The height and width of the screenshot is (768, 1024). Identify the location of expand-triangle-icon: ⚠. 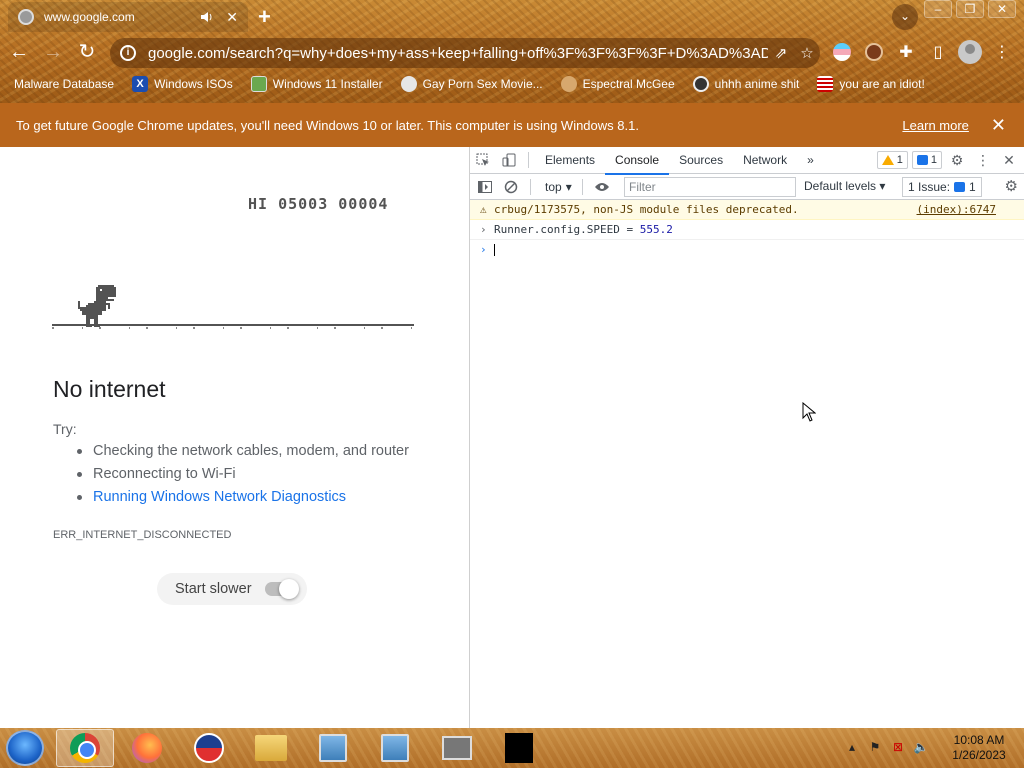
(487, 210).